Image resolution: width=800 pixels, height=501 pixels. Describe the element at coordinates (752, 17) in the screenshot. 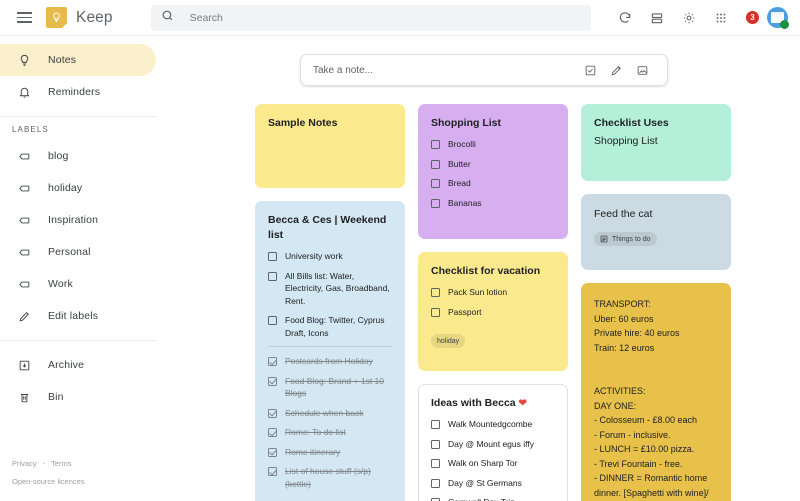

I see `notification-badge: 3` at that location.